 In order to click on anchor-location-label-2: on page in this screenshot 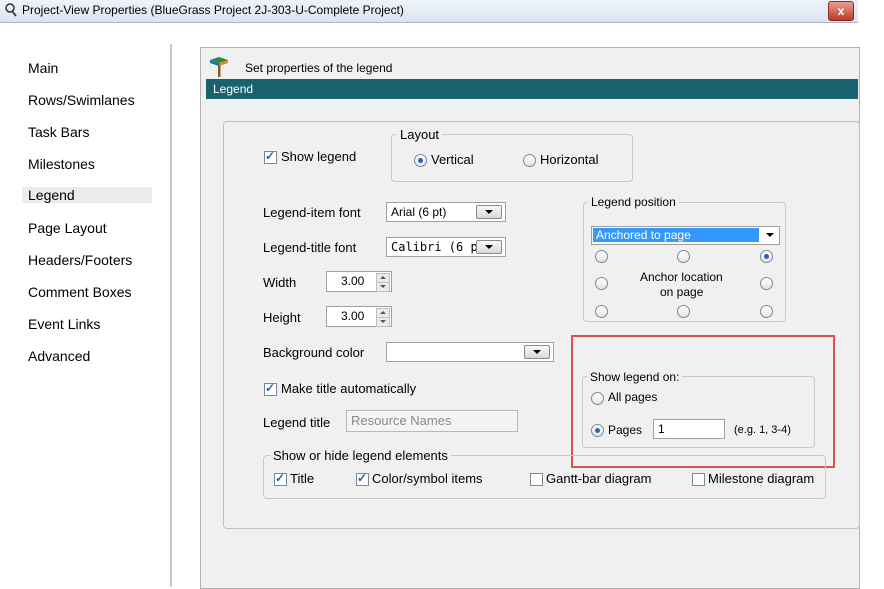, I will do `click(682, 292)`.